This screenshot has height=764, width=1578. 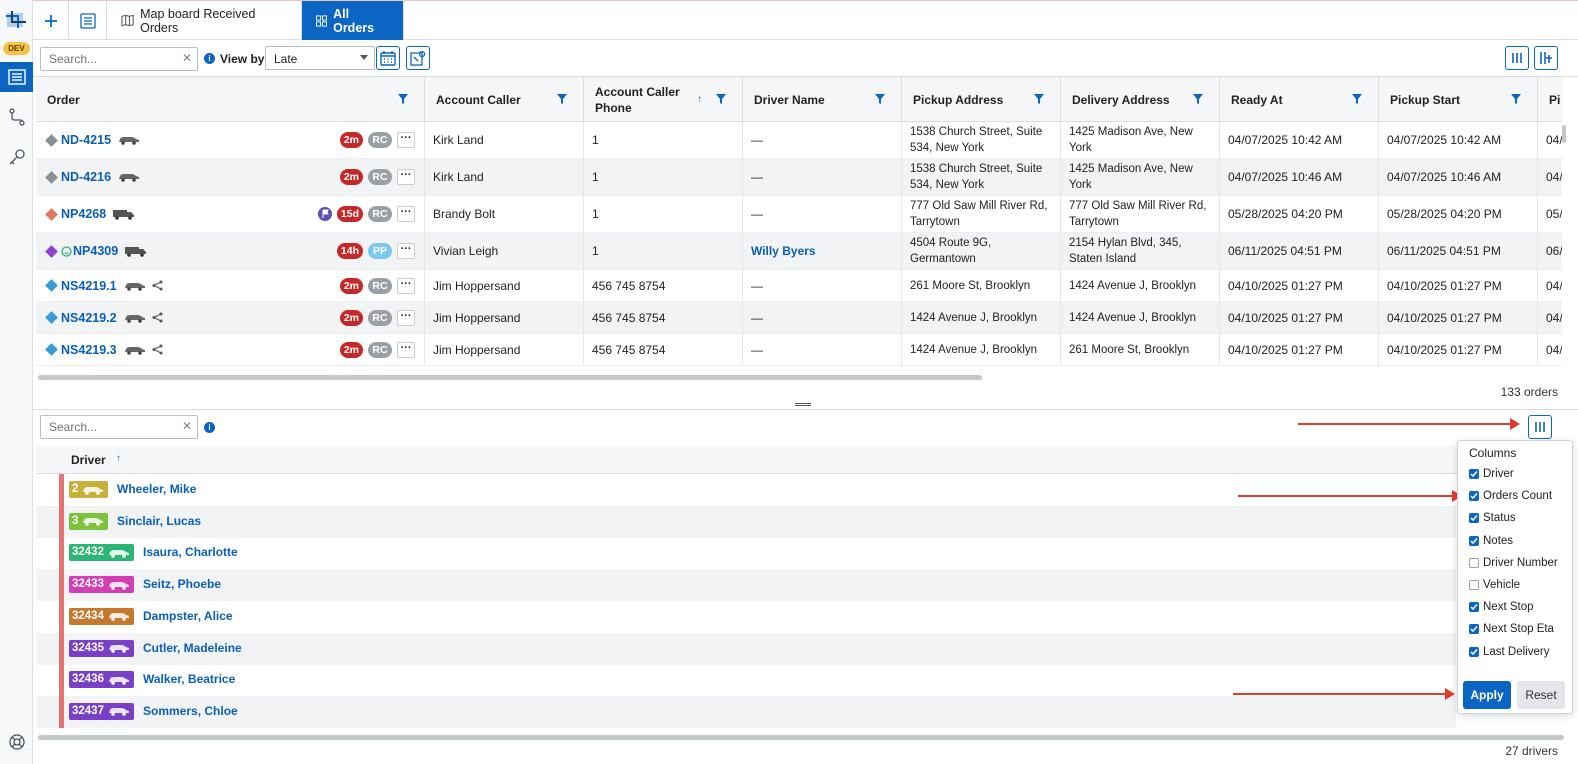 I want to click on col-driver: Driver, so click(x=88, y=460).